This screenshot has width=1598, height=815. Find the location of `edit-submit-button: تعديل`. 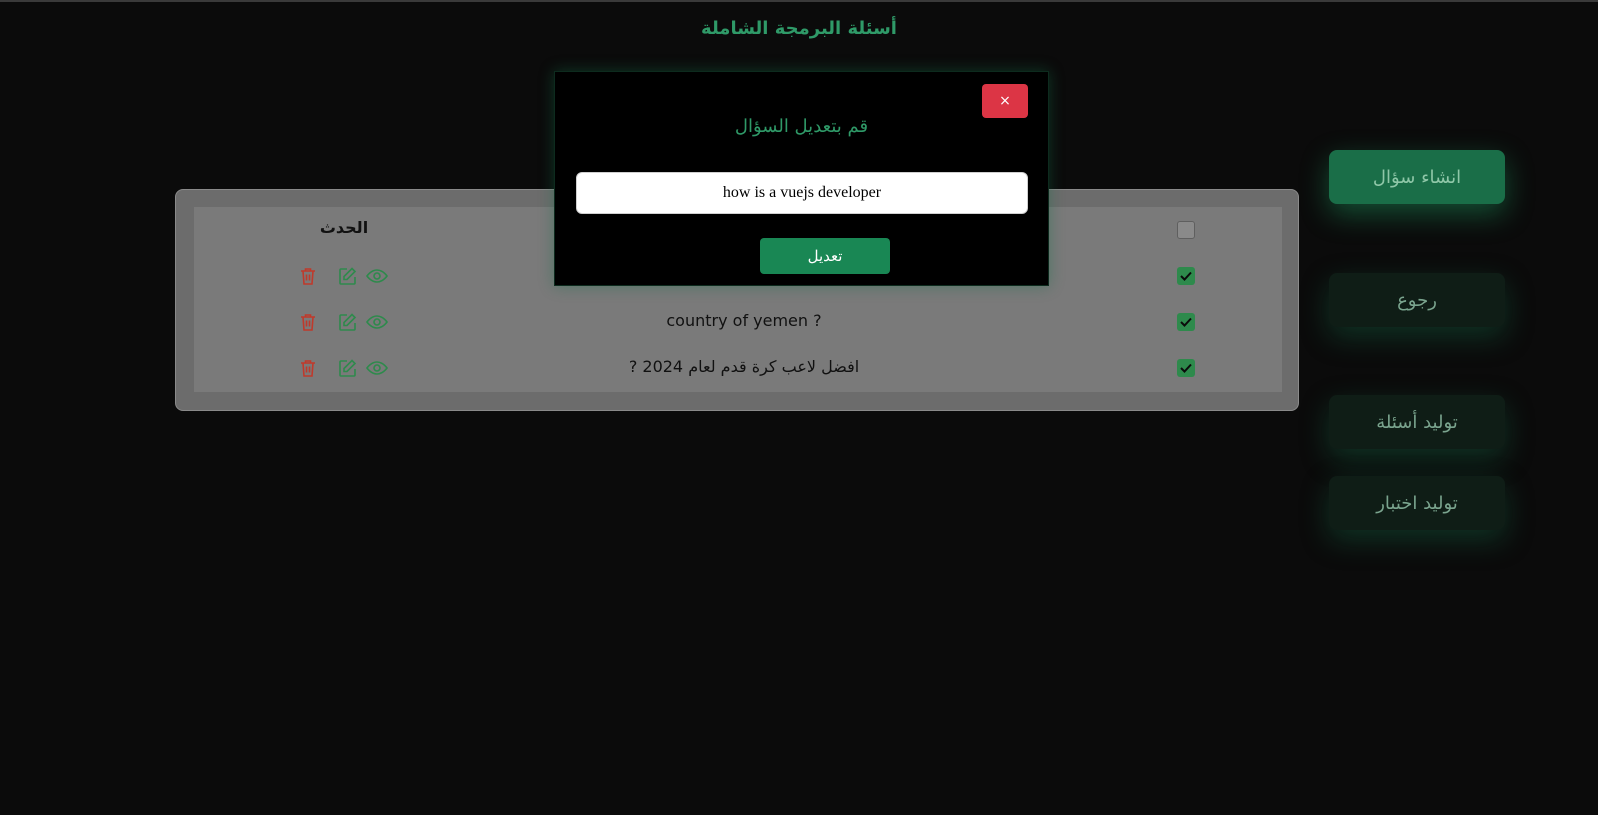

edit-submit-button: تعديل is located at coordinates (825, 256).